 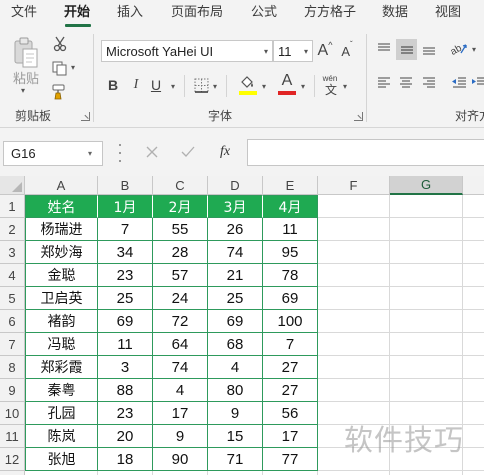 What do you see at coordinates (448, 13) in the screenshot?
I see `tab-view: 视图` at bounding box center [448, 13].